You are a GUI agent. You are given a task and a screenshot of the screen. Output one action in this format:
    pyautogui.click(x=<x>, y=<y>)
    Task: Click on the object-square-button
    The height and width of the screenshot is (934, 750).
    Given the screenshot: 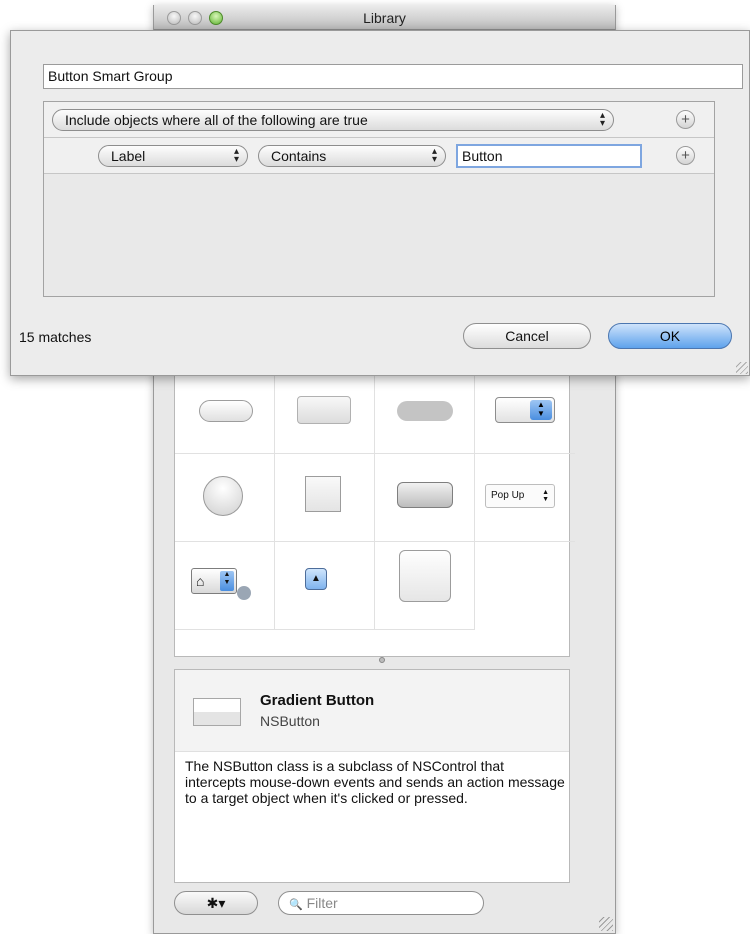 What is the action you would take?
    pyautogui.click(x=325, y=498)
    